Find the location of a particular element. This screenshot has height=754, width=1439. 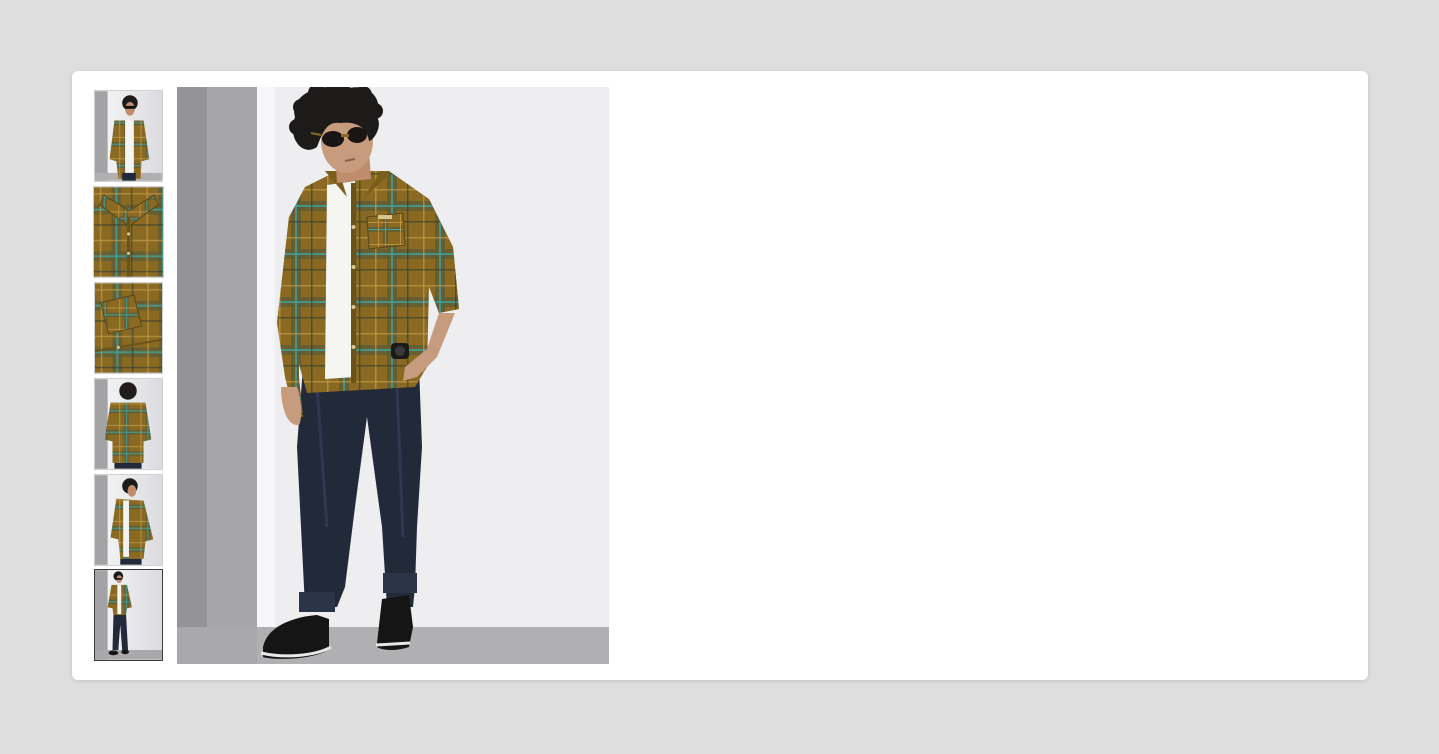

thumbnail-front-view is located at coordinates (128, 136).